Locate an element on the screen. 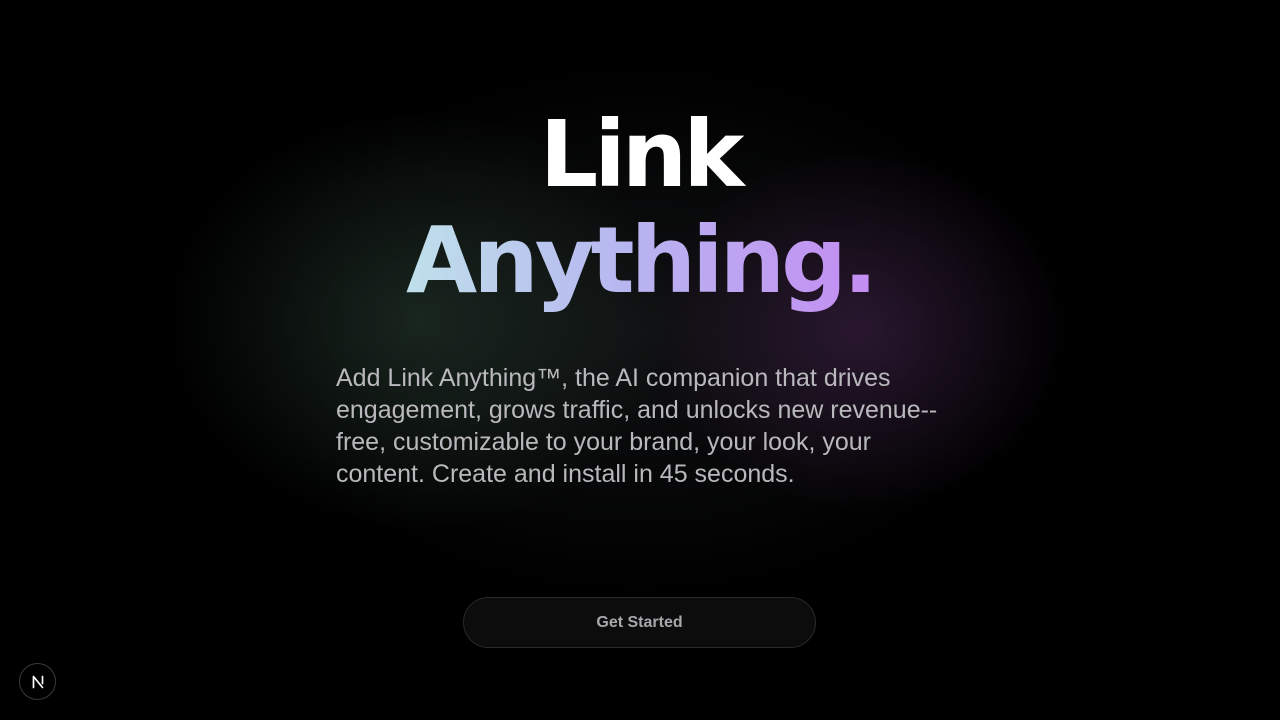 This screenshot has width=1280, height=720. hero-title-anything: Anything. is located at coordinates (640, 261).